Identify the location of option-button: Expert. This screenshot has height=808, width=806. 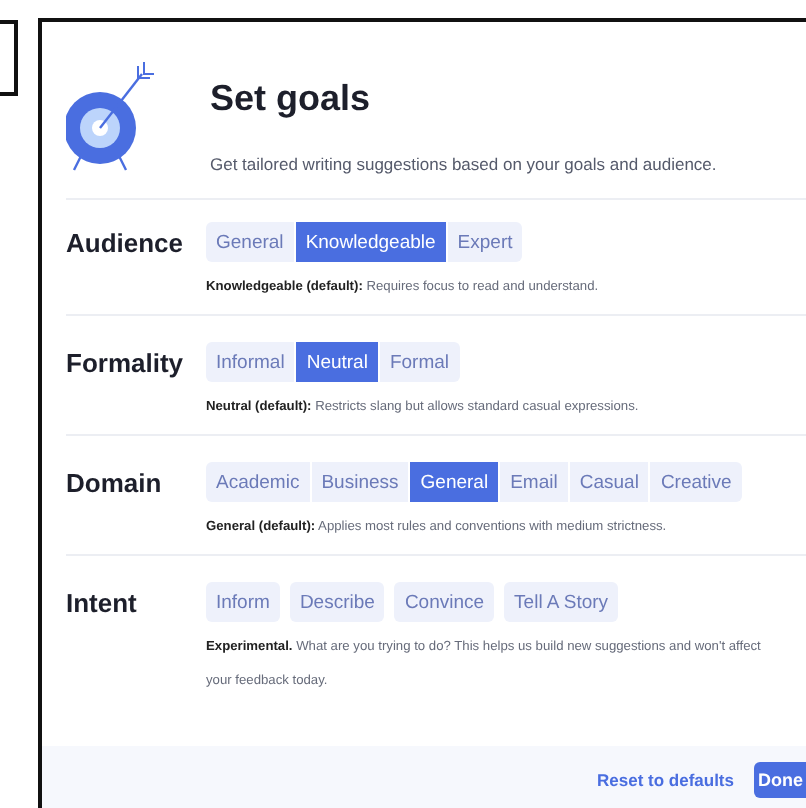
(485, 242).